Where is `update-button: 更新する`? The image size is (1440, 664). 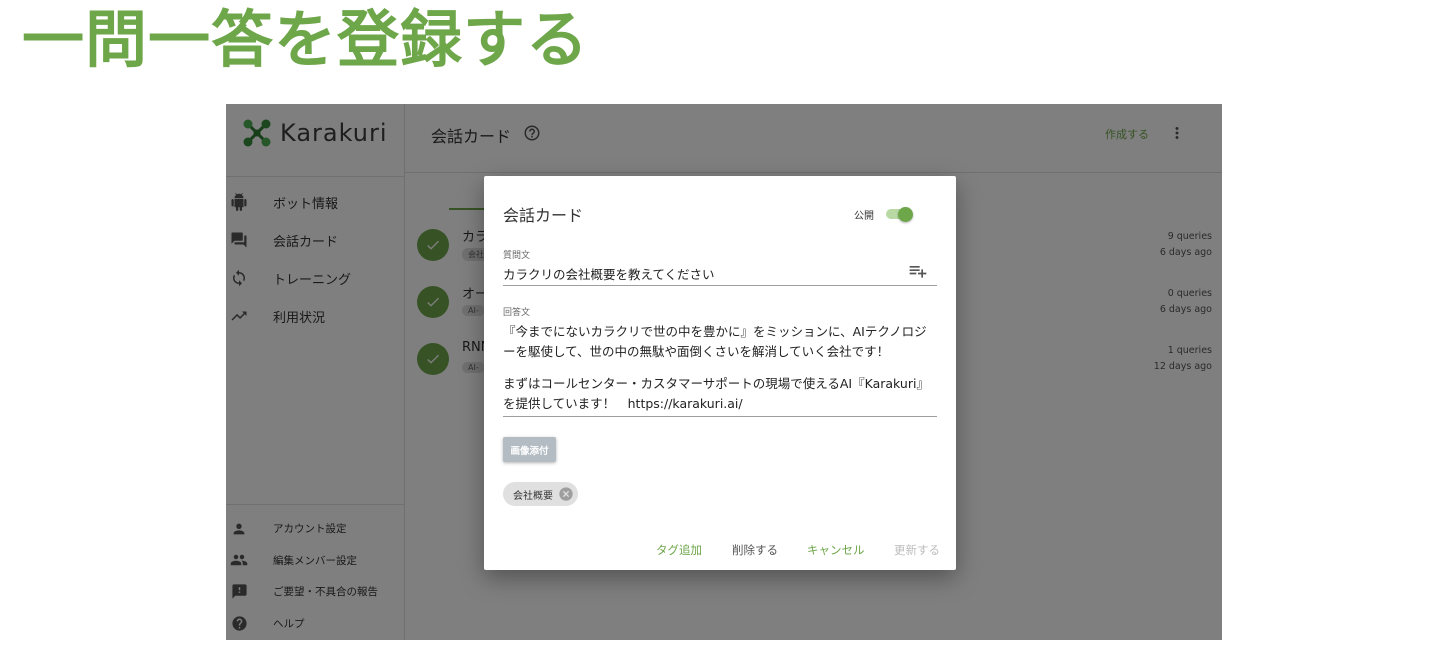 update-button: 更新する is located at coordinates (917, 550).